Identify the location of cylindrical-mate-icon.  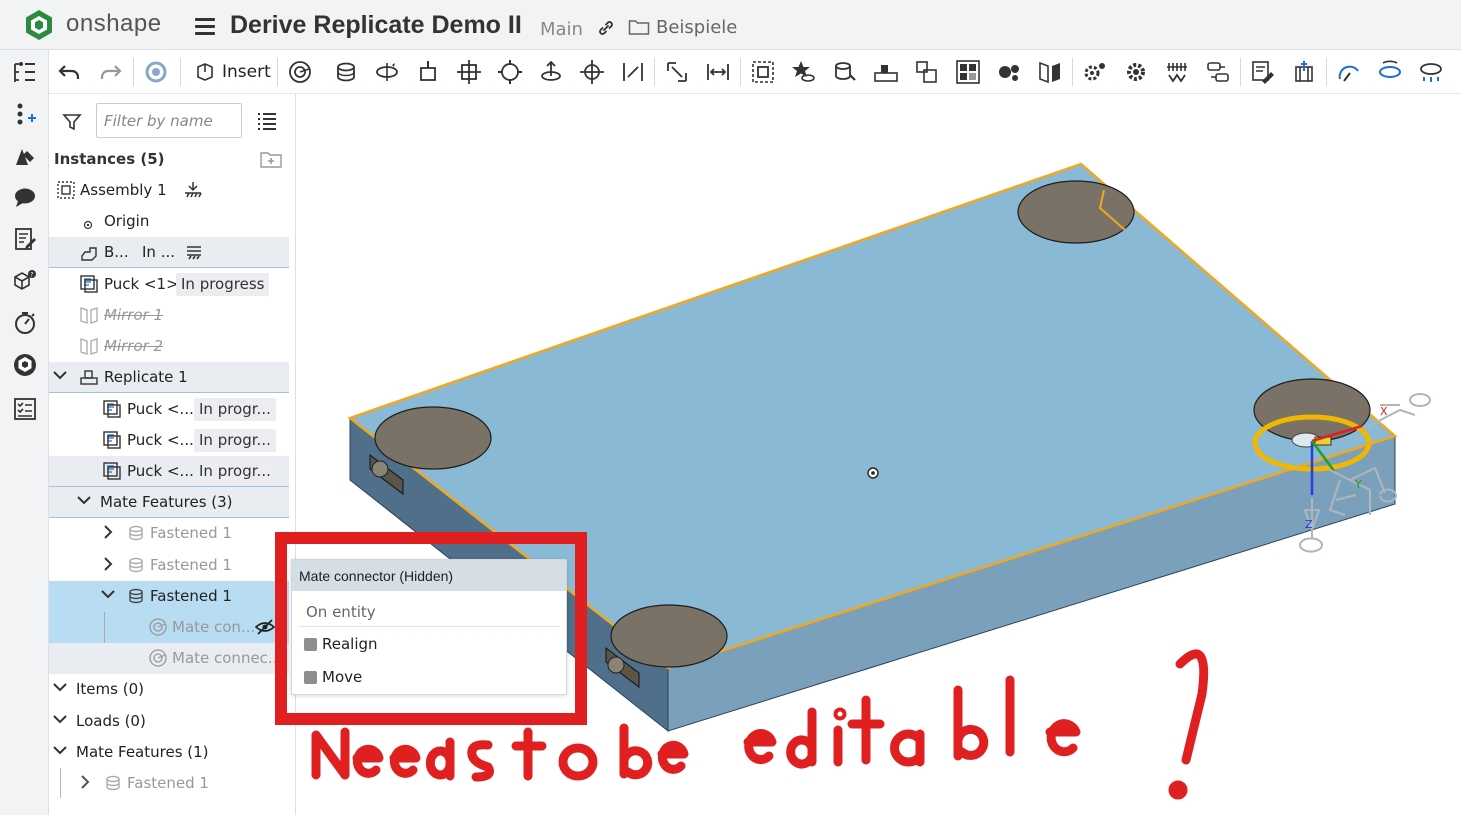
(510, 72).